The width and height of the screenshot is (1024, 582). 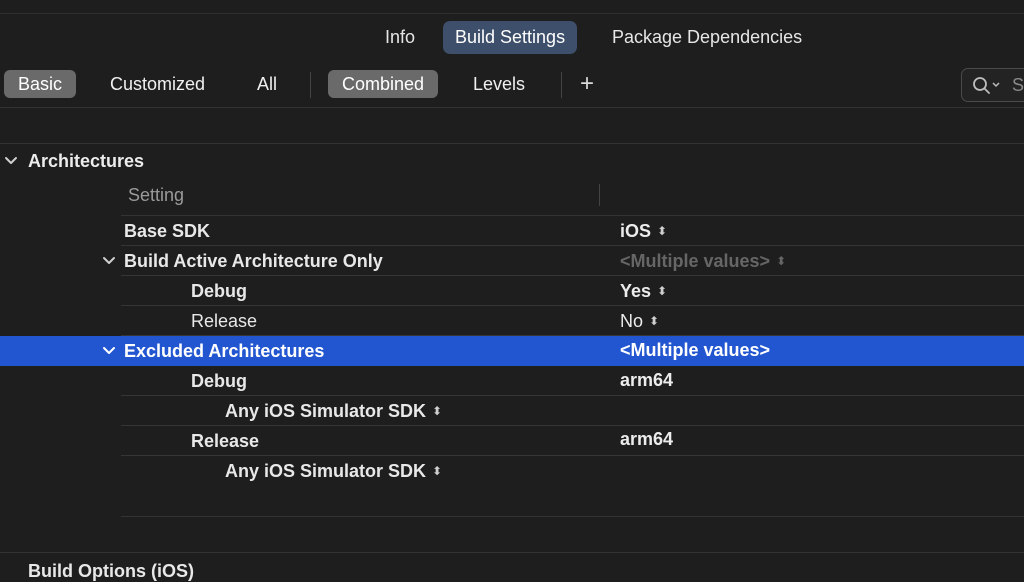 I want to click on setting-row-selected: Excluded Architectures <Multiple values>, so click(x=512, y=351).